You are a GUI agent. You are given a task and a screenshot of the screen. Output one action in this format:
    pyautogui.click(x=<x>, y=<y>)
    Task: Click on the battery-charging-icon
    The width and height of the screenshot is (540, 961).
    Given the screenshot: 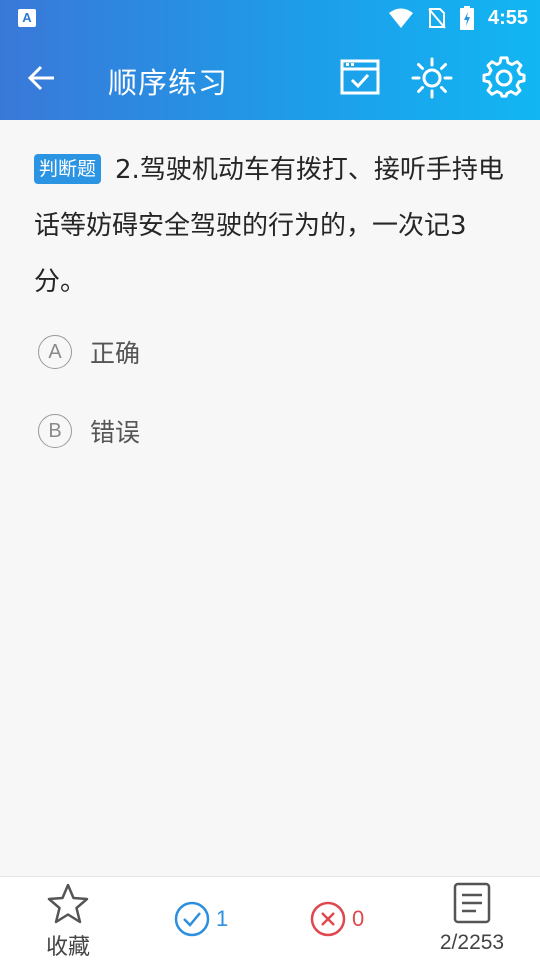 What is the action you would take?
    pyautogui.click(x=466, y=18)
    